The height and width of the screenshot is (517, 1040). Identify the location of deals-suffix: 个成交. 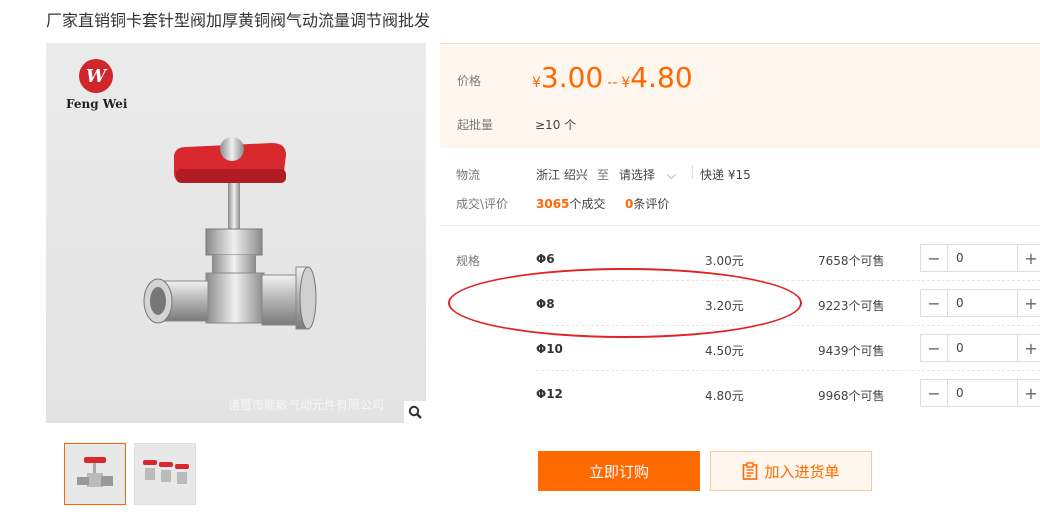
(587, 204).